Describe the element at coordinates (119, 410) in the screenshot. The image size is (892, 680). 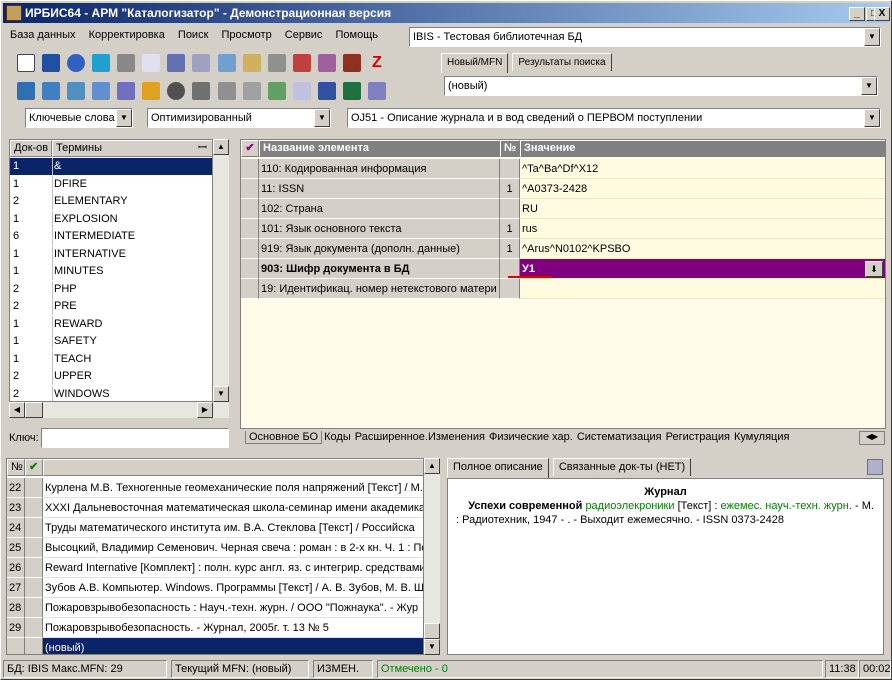
I see `dict-hscrollbar: ◀ ▶` at that location.